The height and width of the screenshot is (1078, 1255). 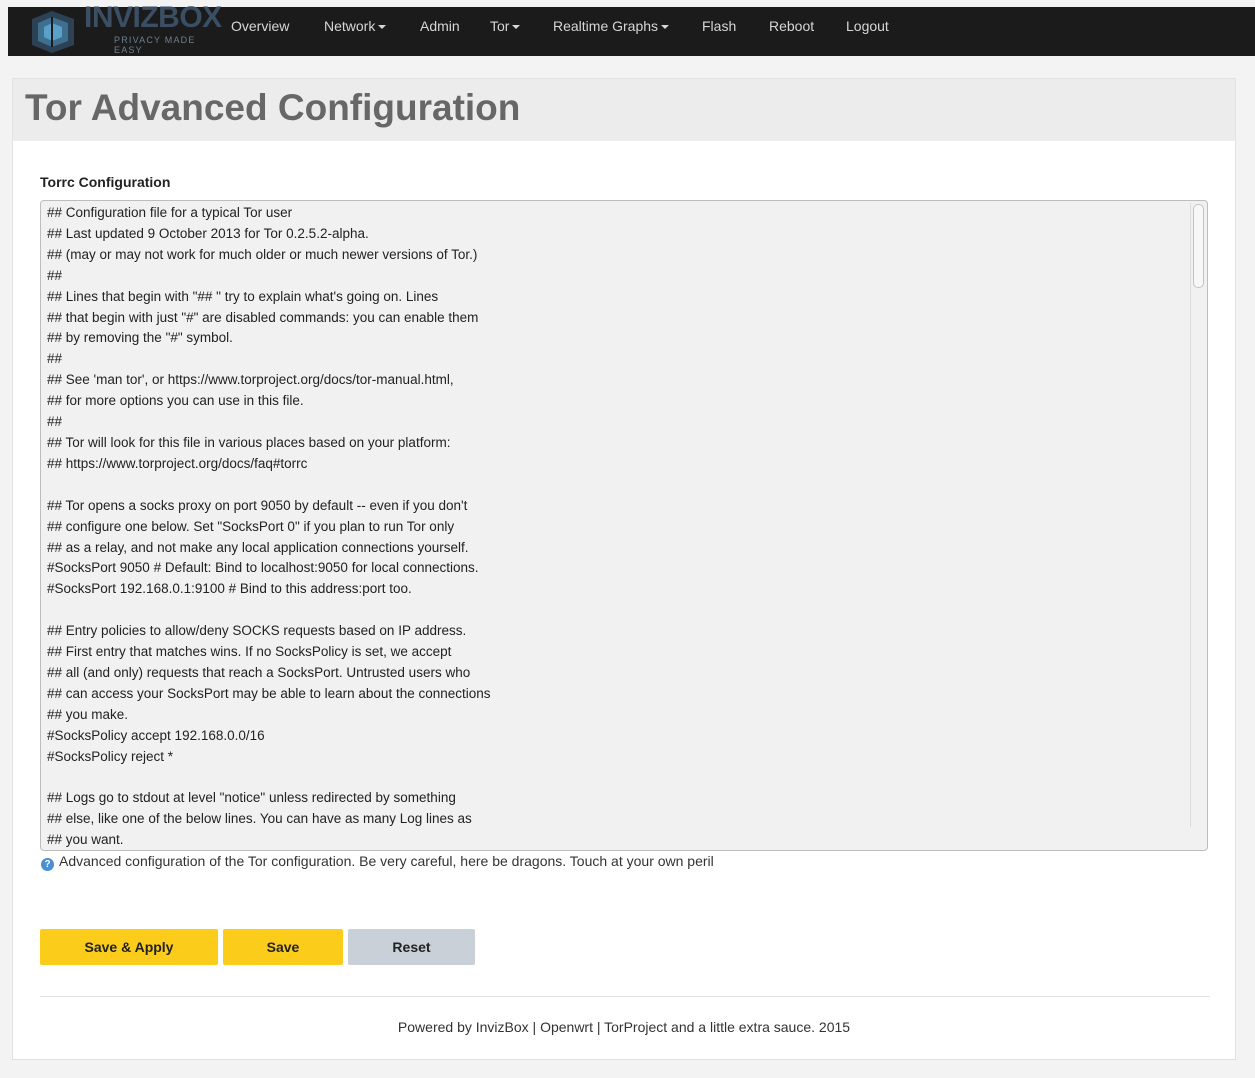 I want to click on page-header: Tor Advanced Configuration, so click(x=624, y=110).